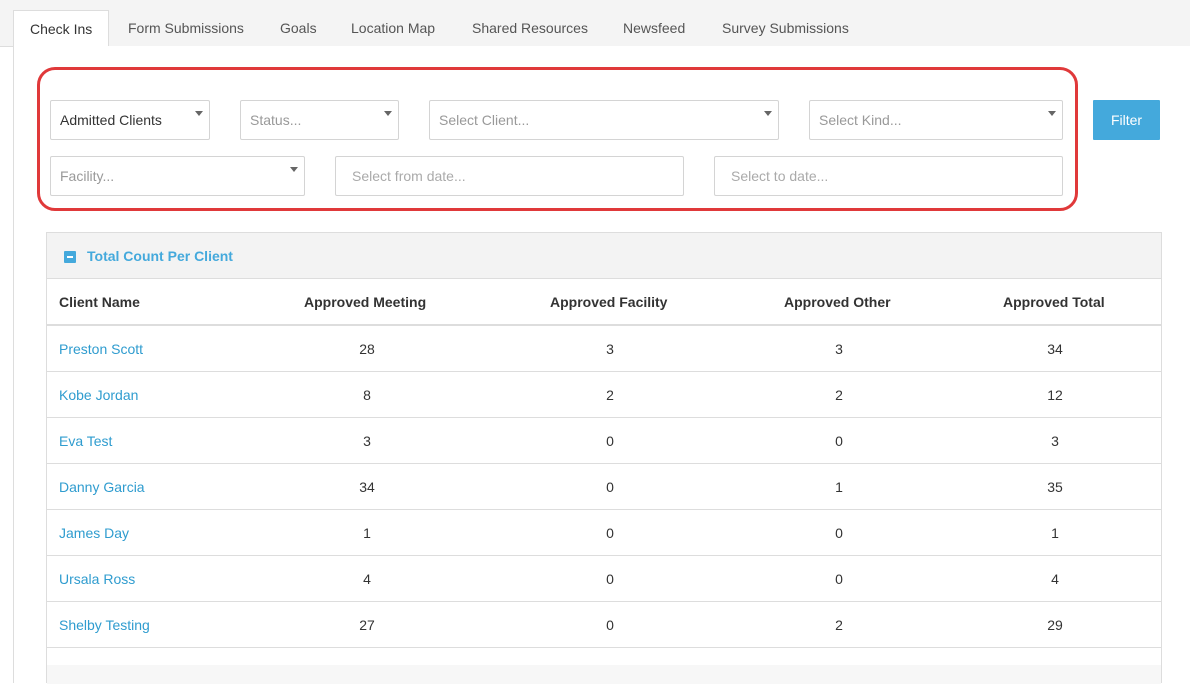  Describe the element at coordinates (1055, 395) in the screenshot. I see `approved-total-value: 12` at that location.